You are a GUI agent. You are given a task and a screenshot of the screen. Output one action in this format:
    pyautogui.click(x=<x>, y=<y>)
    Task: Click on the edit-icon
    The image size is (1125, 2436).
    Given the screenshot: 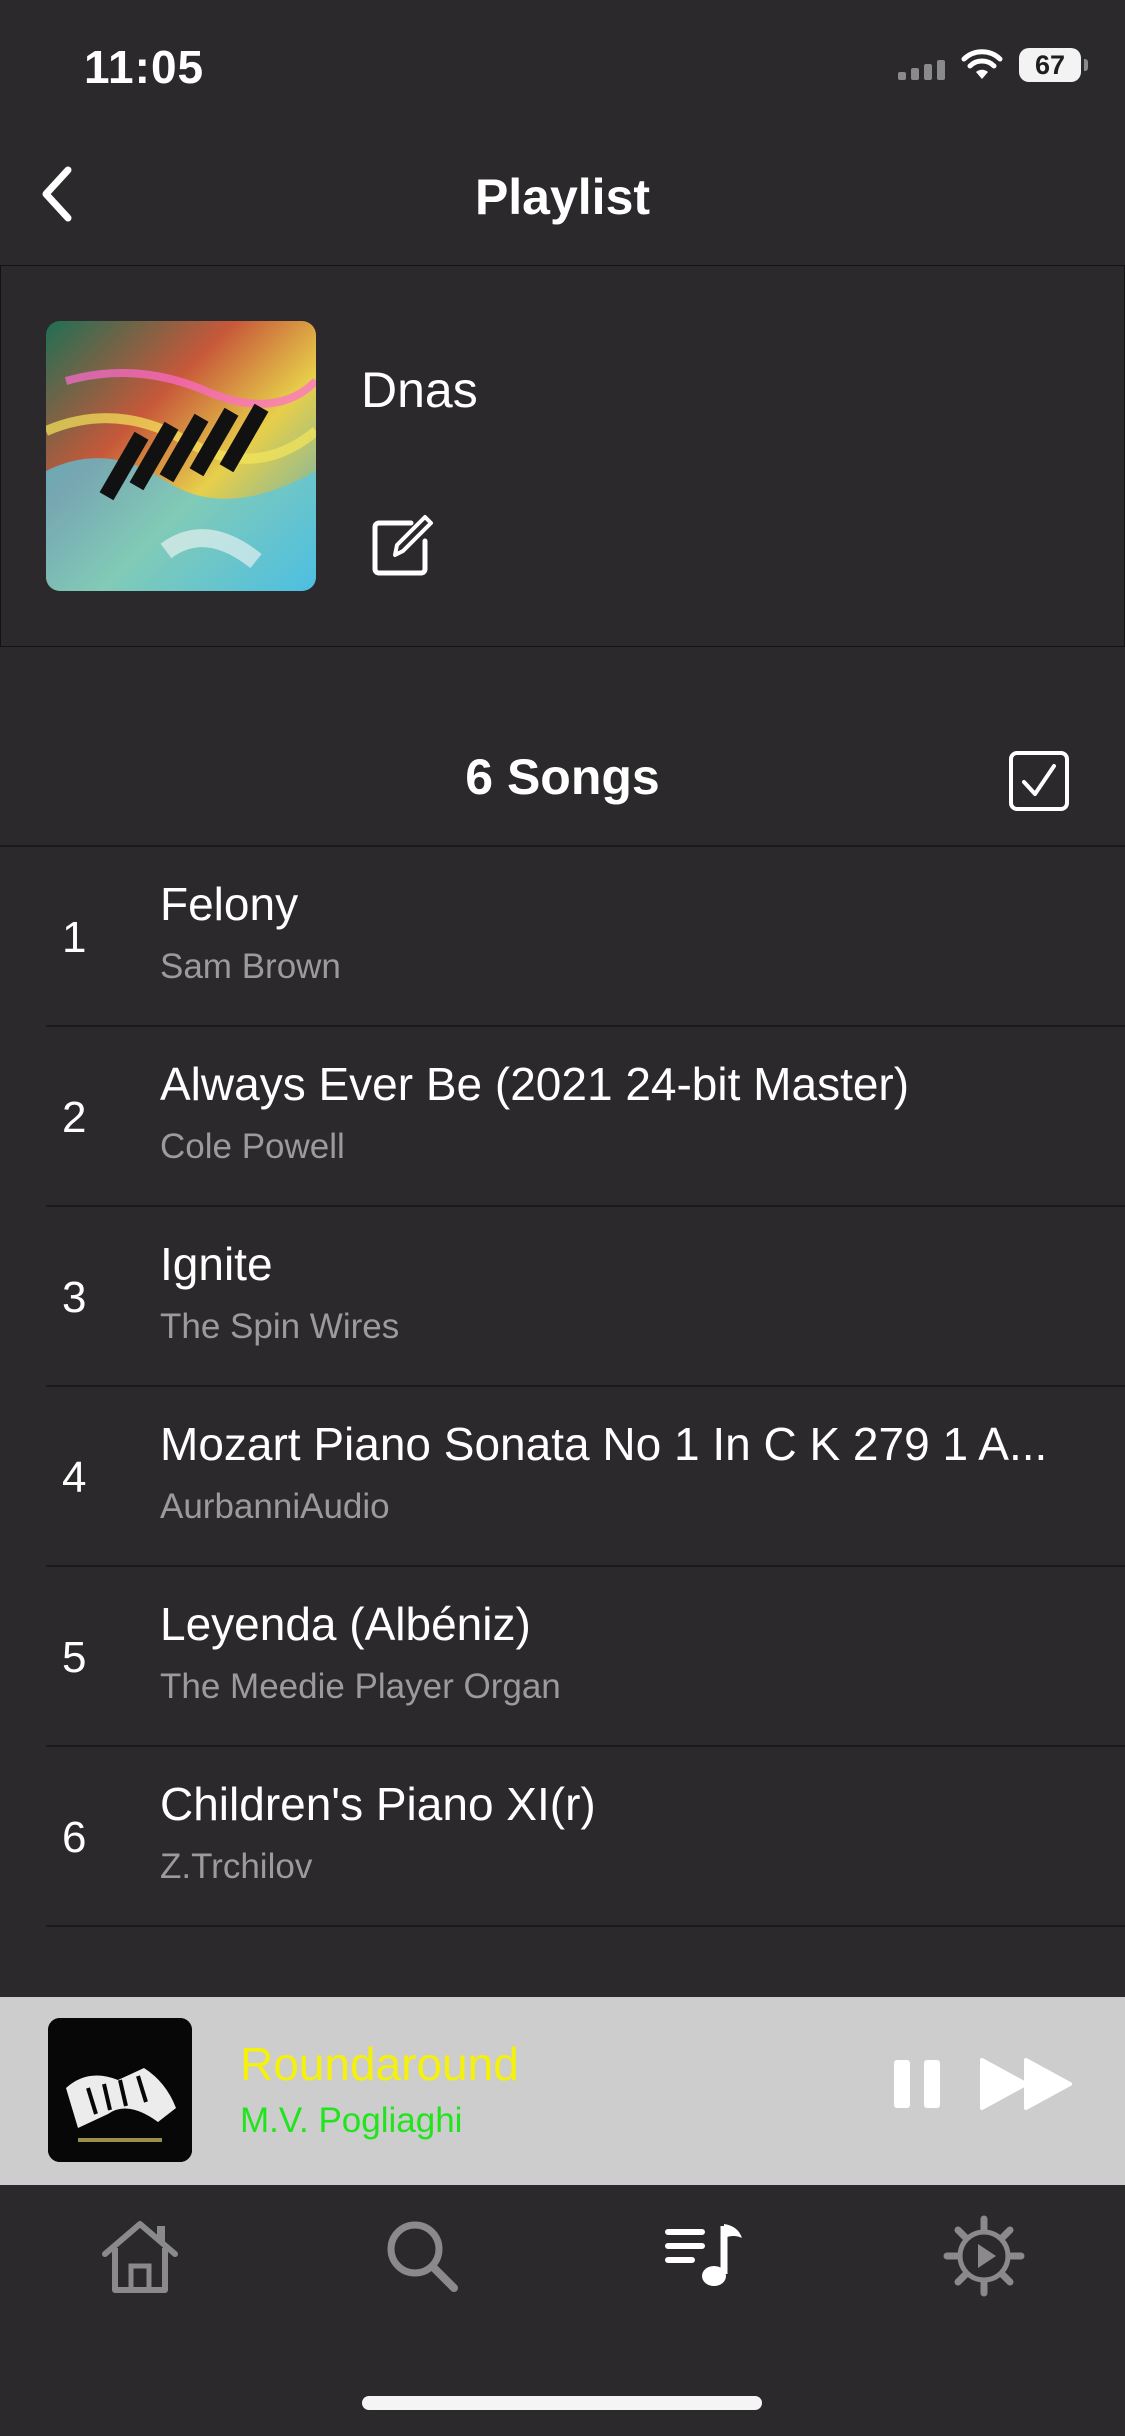 What is the action you would take?
    pyautogui.click(x=402, y=545)
    